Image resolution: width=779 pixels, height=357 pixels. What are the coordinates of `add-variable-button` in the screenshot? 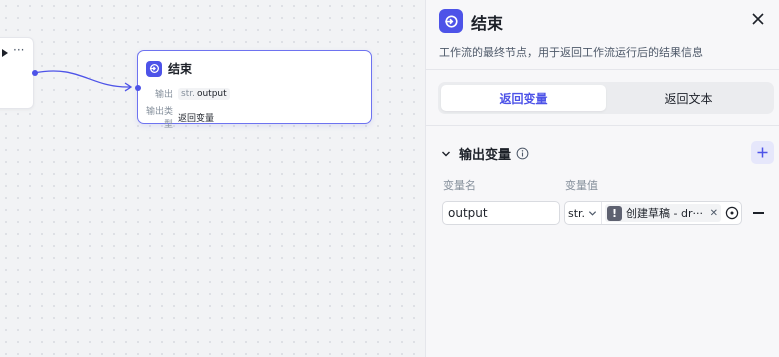 It's located at (762, 152).